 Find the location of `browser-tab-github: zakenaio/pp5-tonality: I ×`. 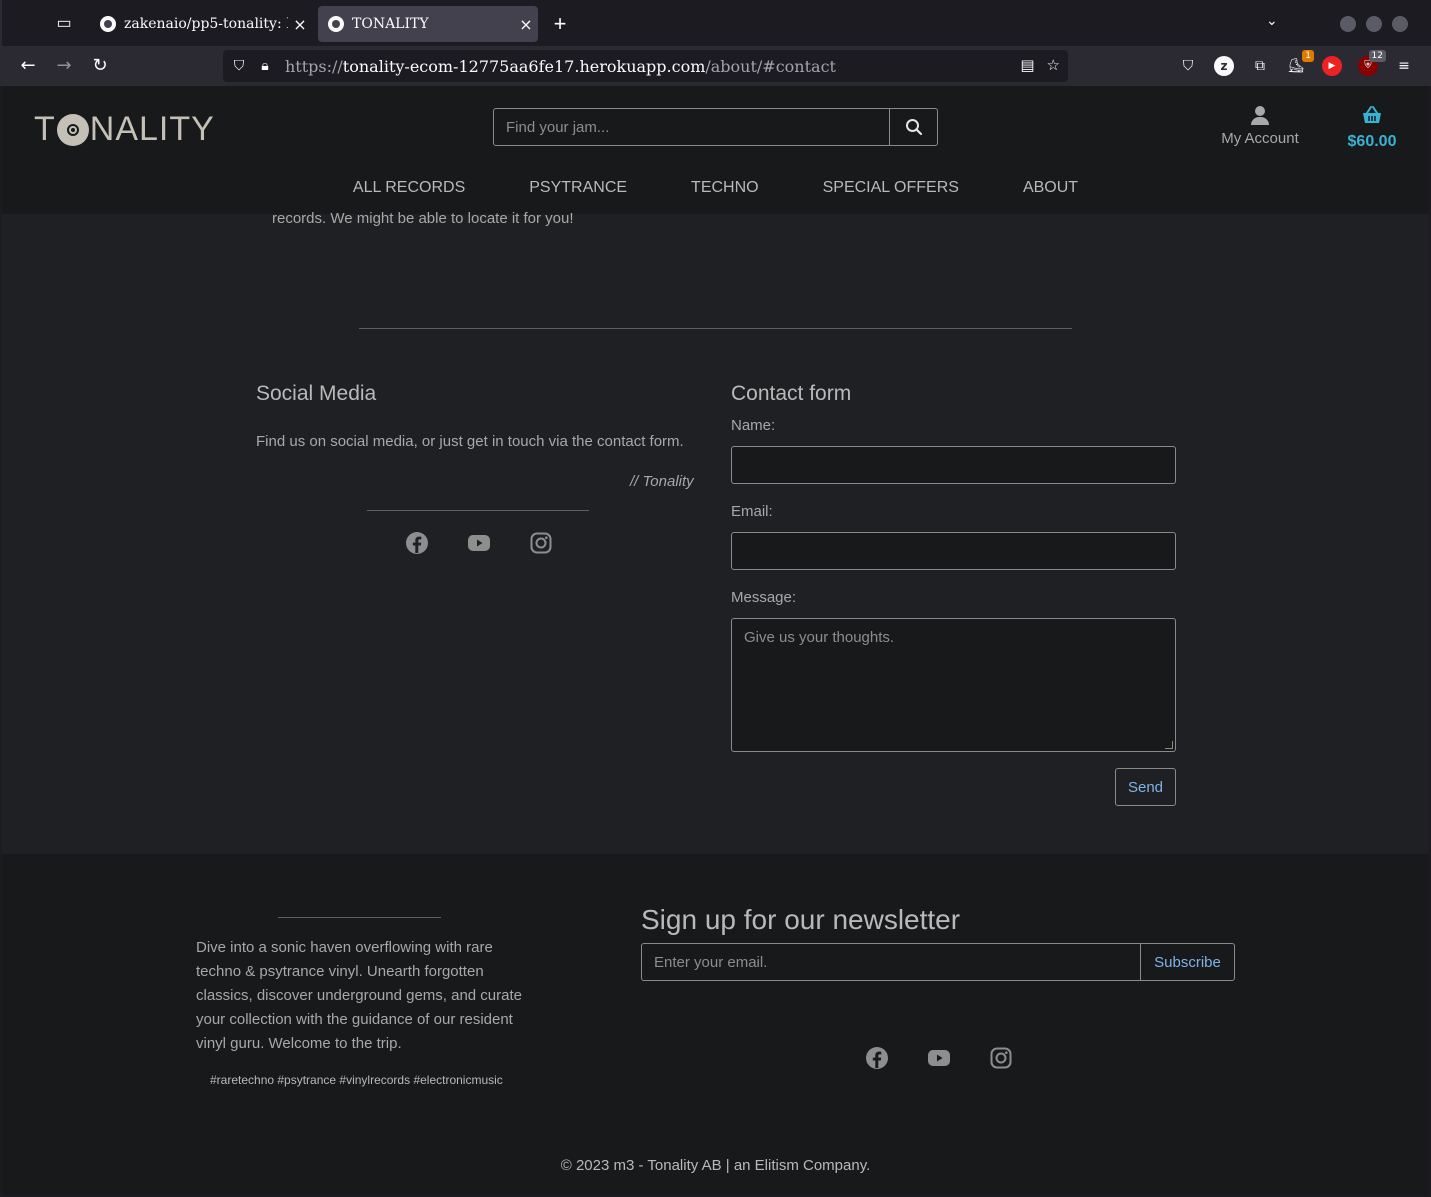

browser-tab-github: zakenaio/pp5-tonality: I × is located at coordinates (201, 24).